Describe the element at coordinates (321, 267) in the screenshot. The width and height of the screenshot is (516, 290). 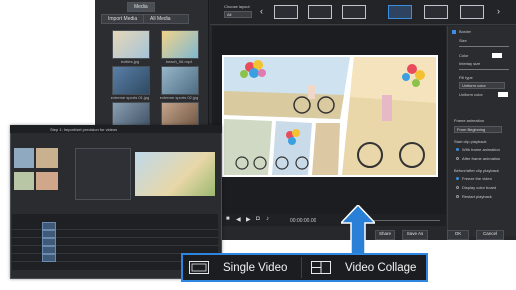
I see `collage-icon` at that location.